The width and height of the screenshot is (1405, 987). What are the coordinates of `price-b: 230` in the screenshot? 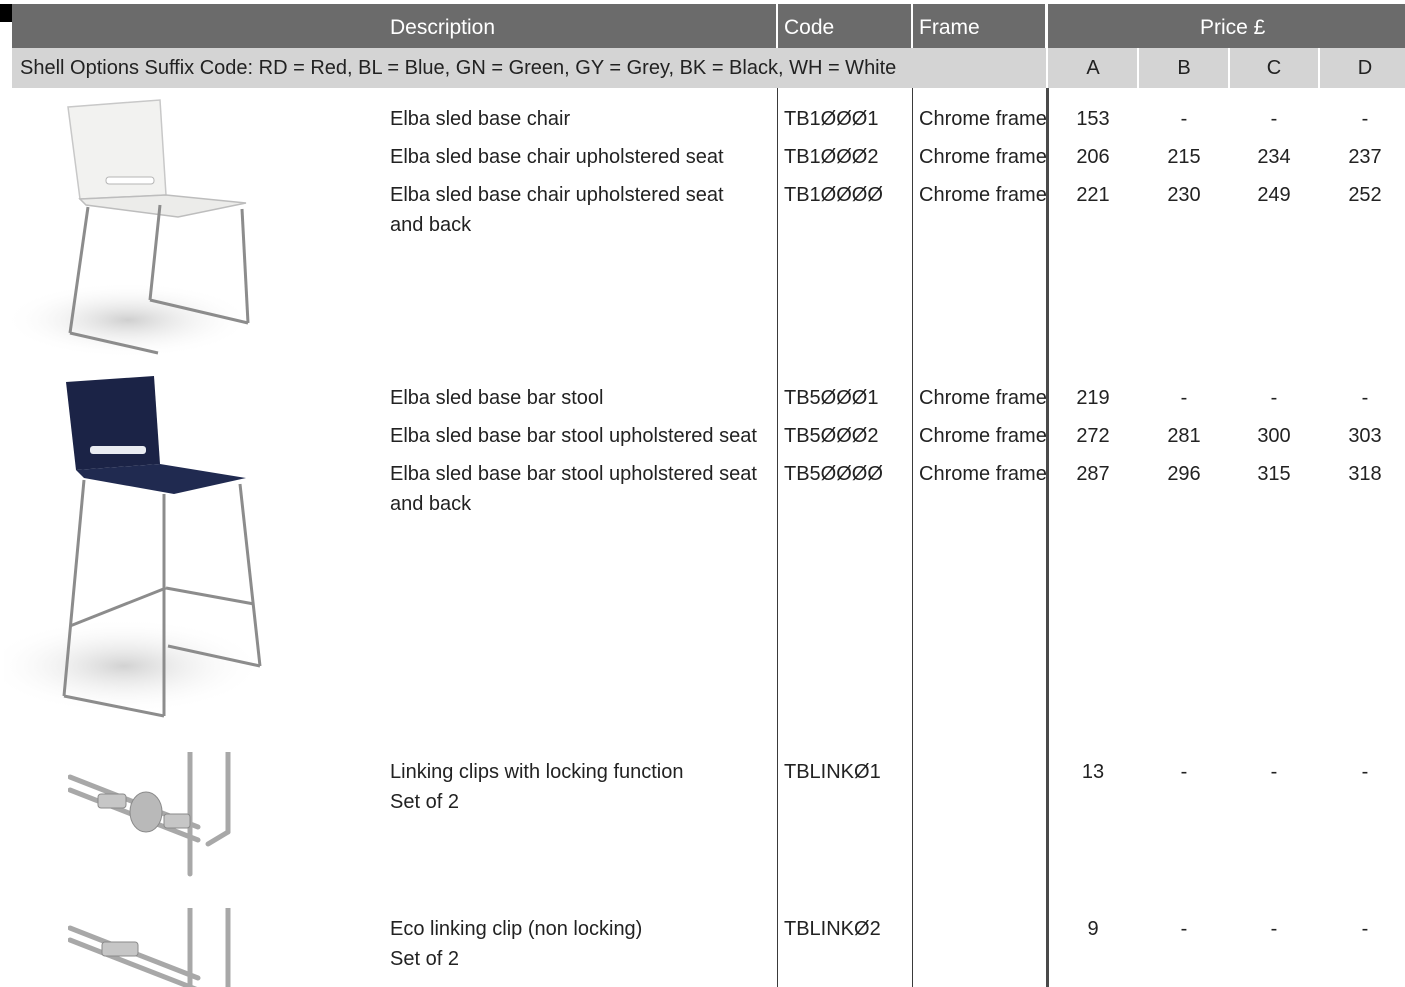 It's located at (1184, 195).